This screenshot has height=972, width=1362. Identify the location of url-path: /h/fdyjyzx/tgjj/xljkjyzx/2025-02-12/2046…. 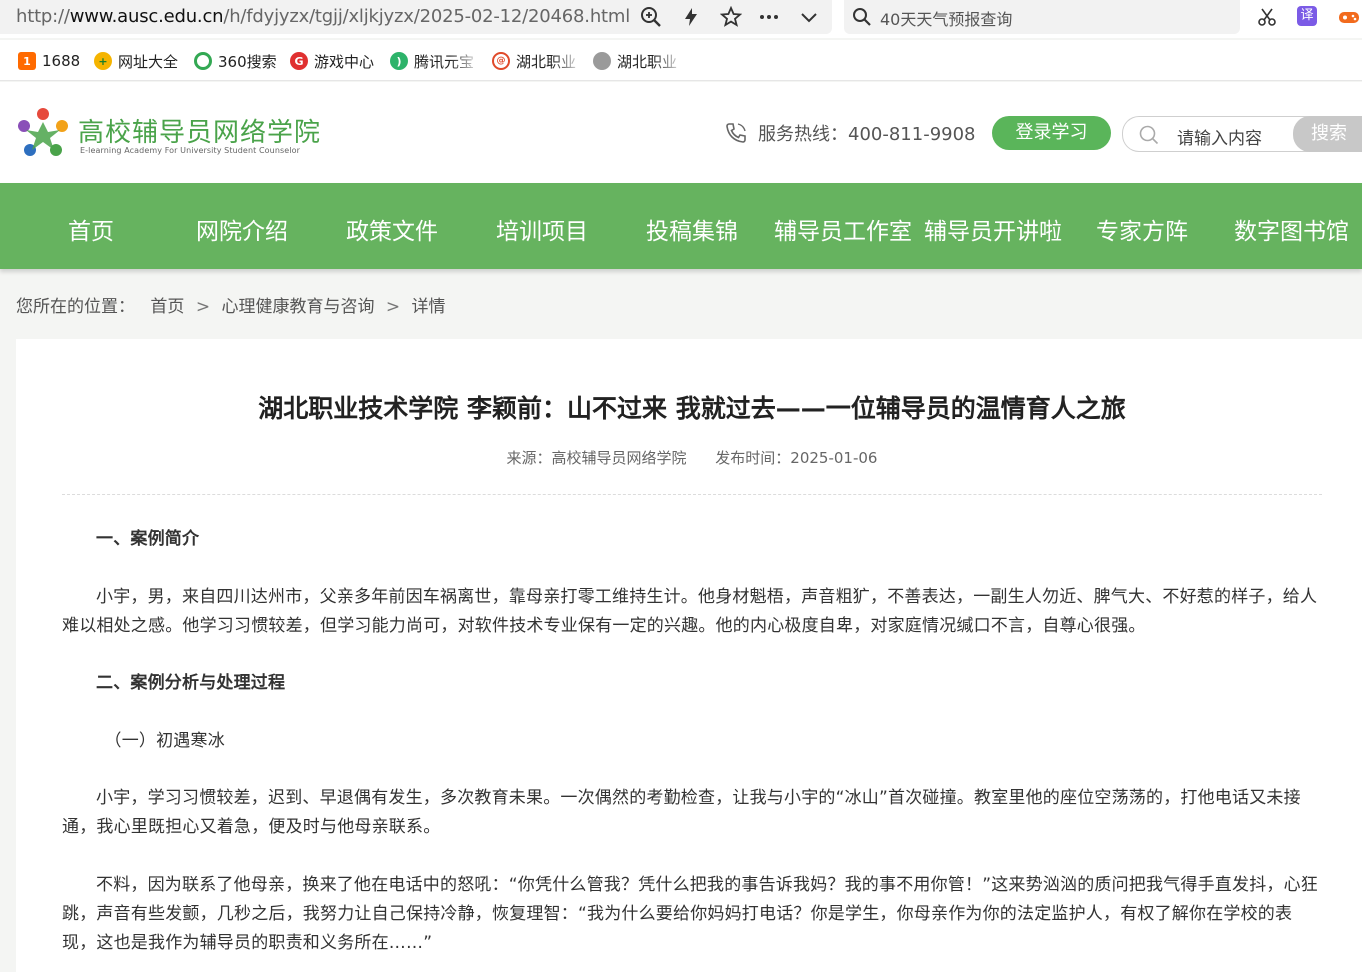
(427, 16).